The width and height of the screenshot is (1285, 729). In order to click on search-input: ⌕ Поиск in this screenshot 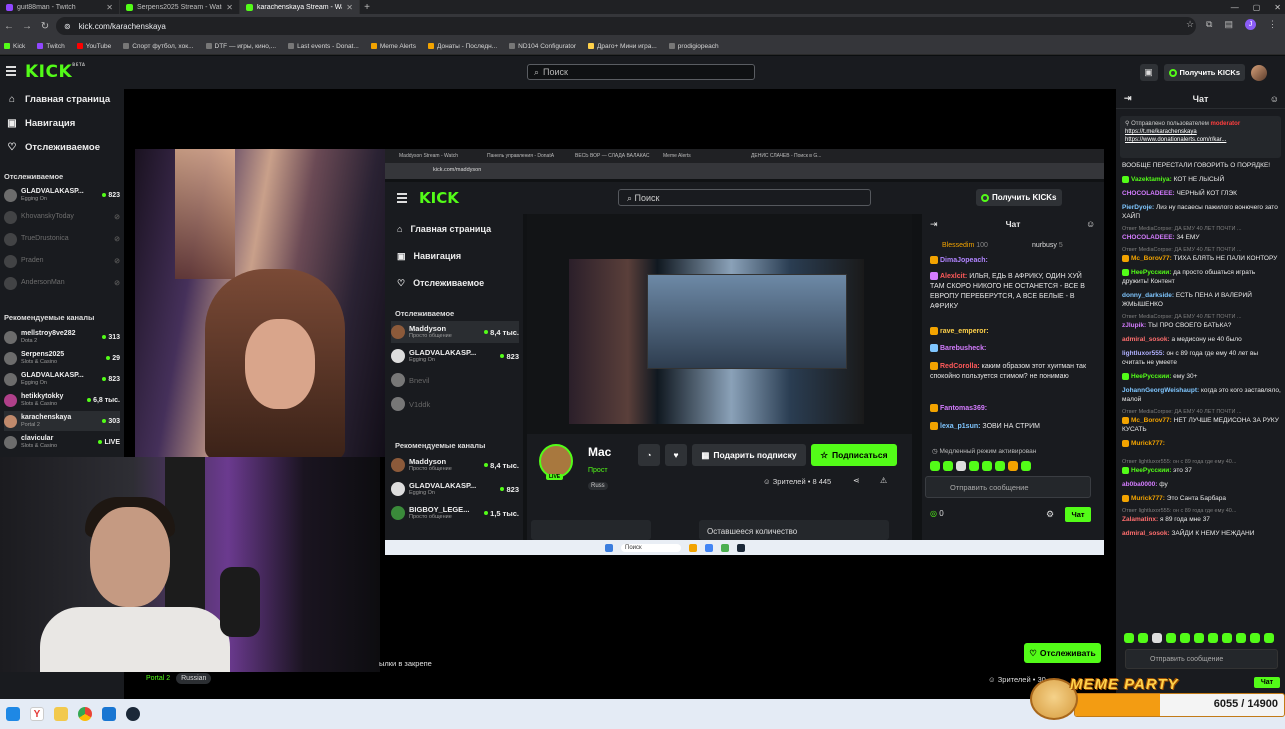, I will do `click(641, 72)`.